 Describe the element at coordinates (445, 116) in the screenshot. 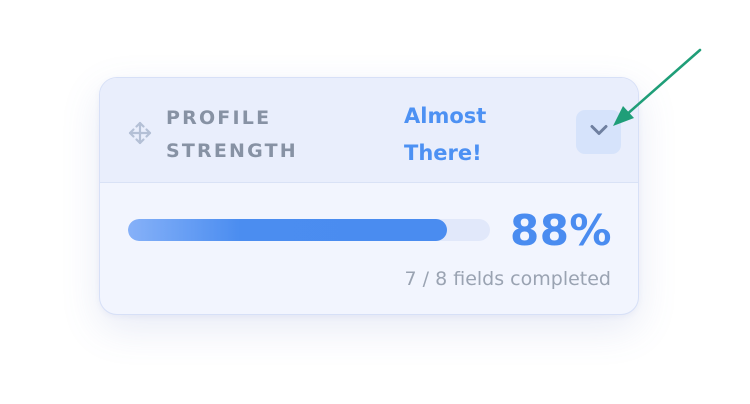

I see `status-label-line-1: Almost` at that location.